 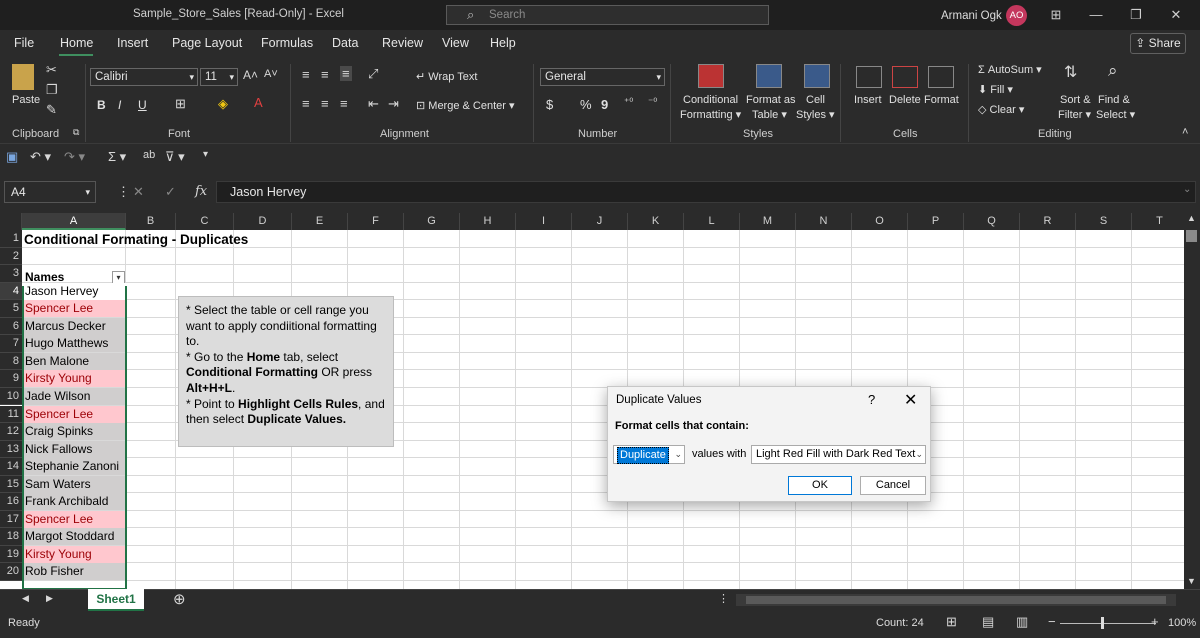 What do you see at coordinates (988, 622) in the screenshot?
I see `page-layout-view-icon: ▤` at bounding box center [988, 622].